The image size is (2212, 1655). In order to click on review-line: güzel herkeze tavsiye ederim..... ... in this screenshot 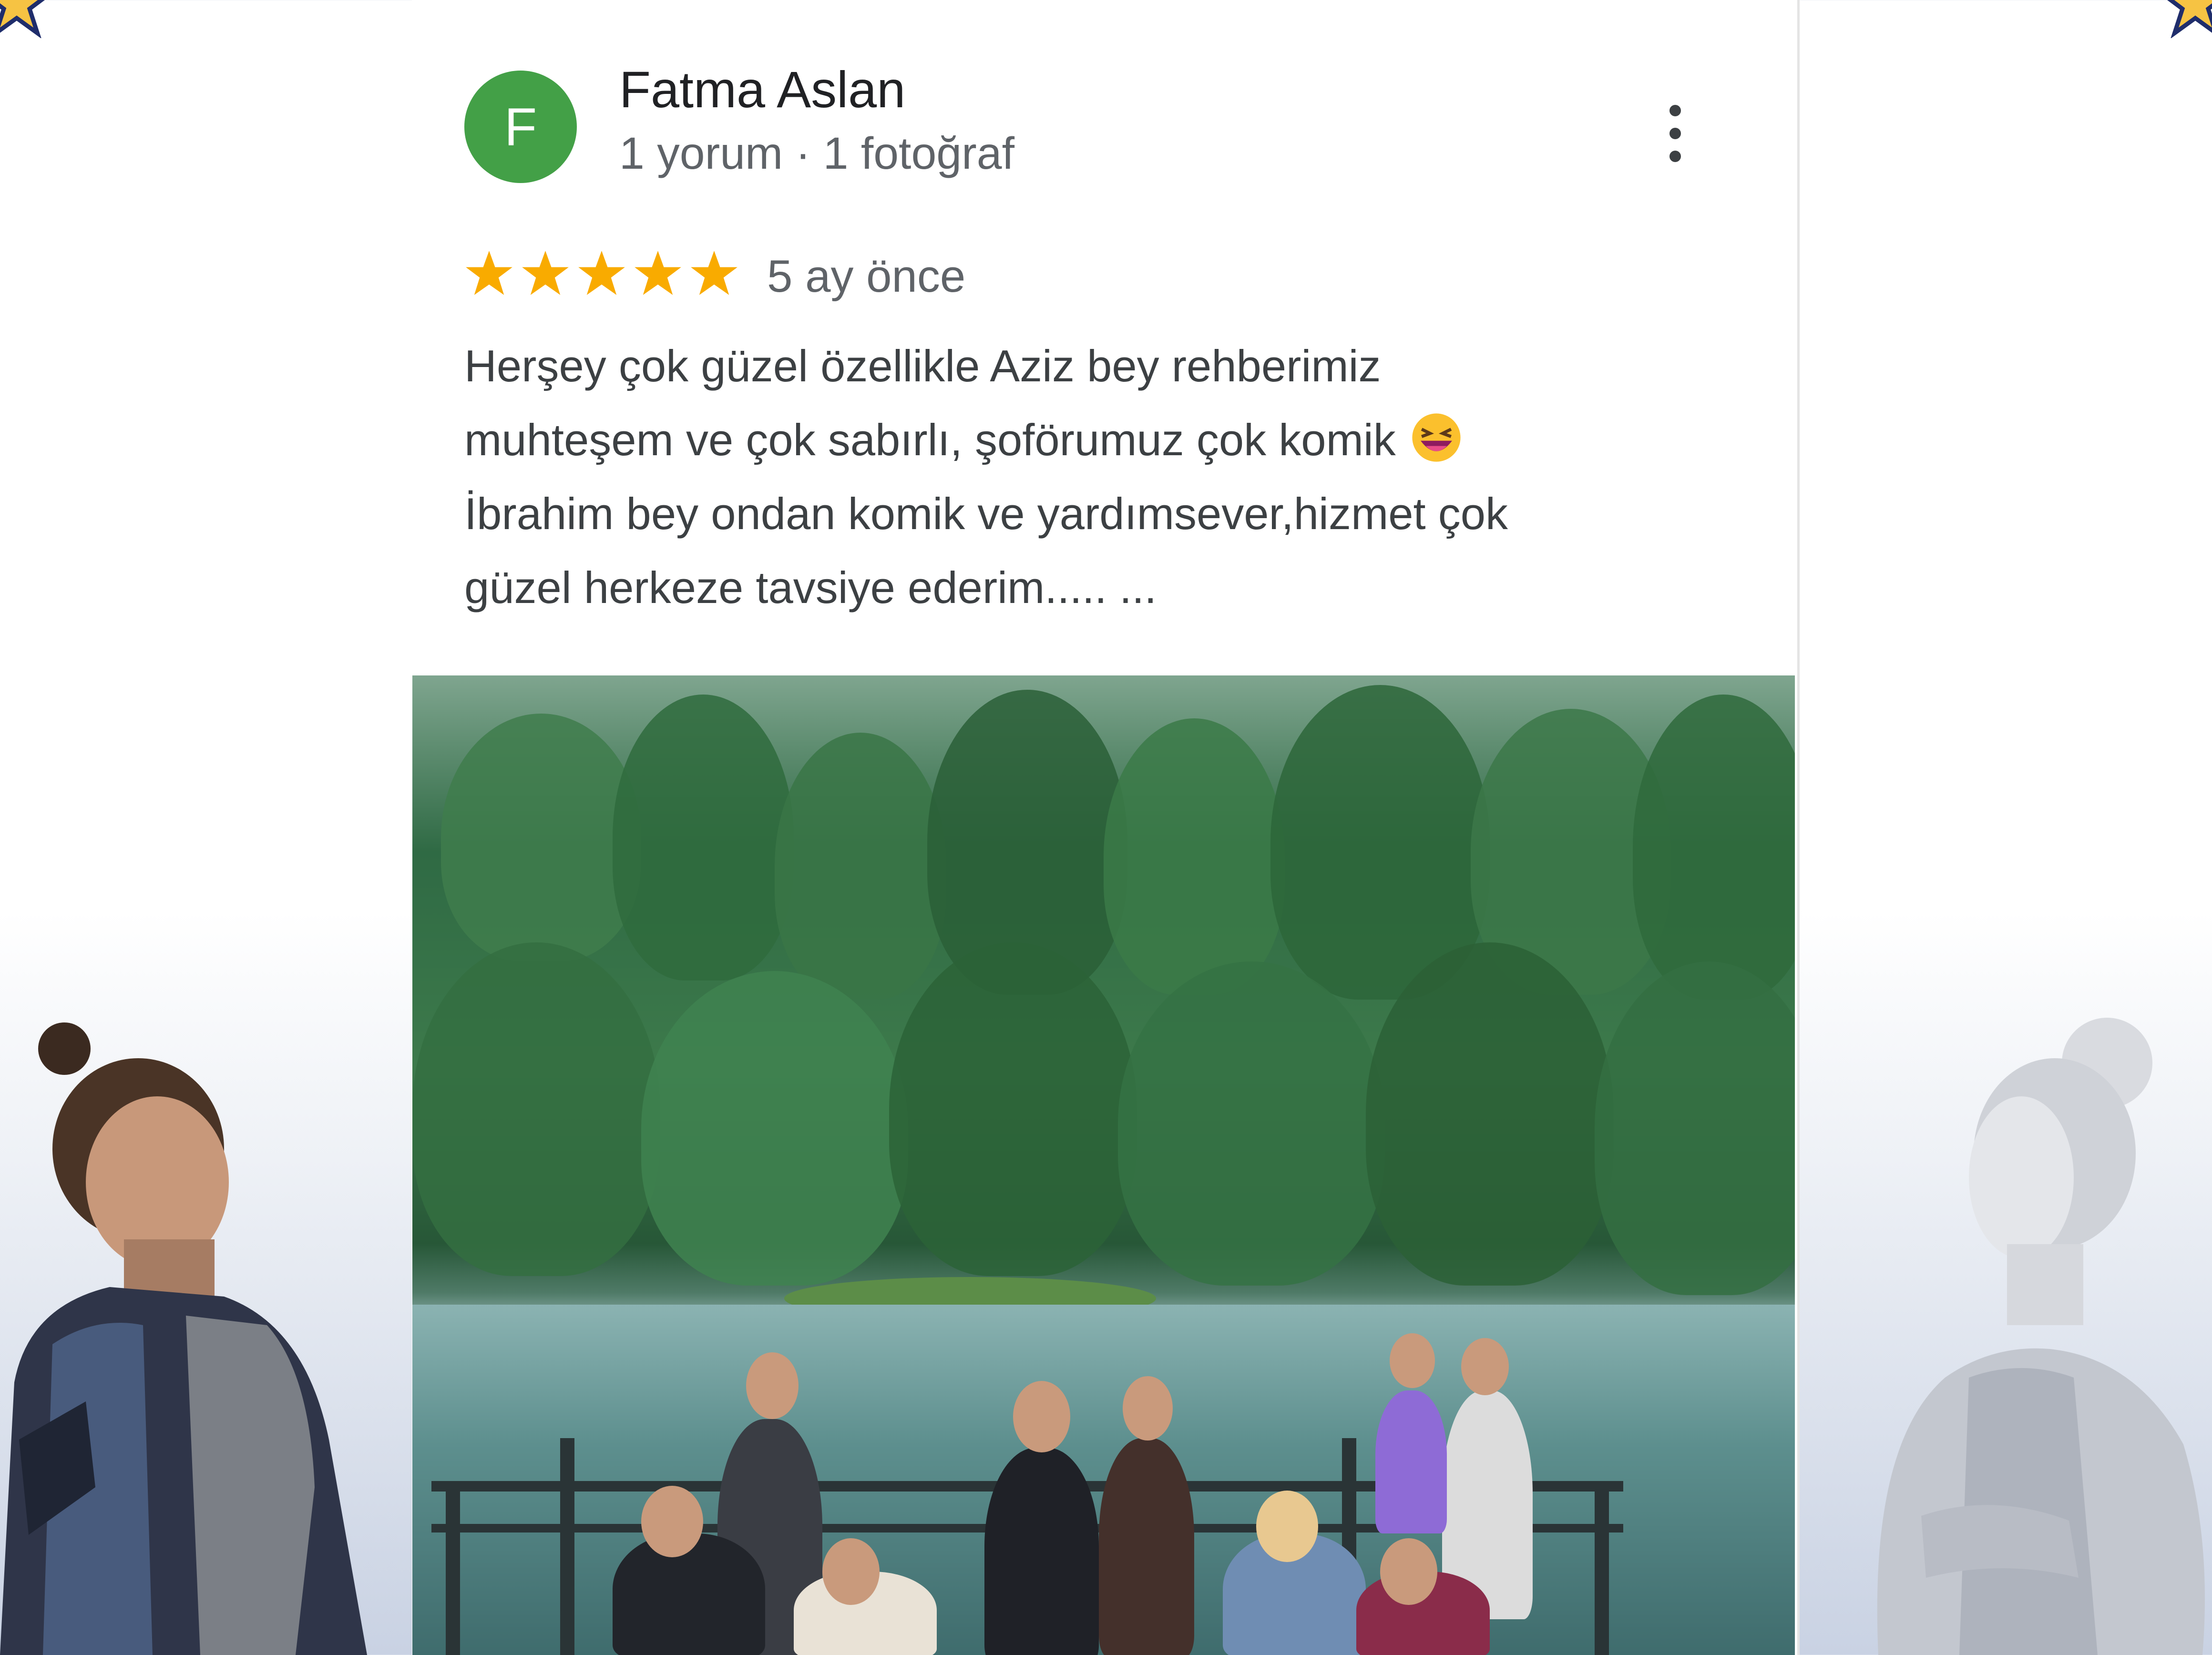, I will do `click(810, 587)`.